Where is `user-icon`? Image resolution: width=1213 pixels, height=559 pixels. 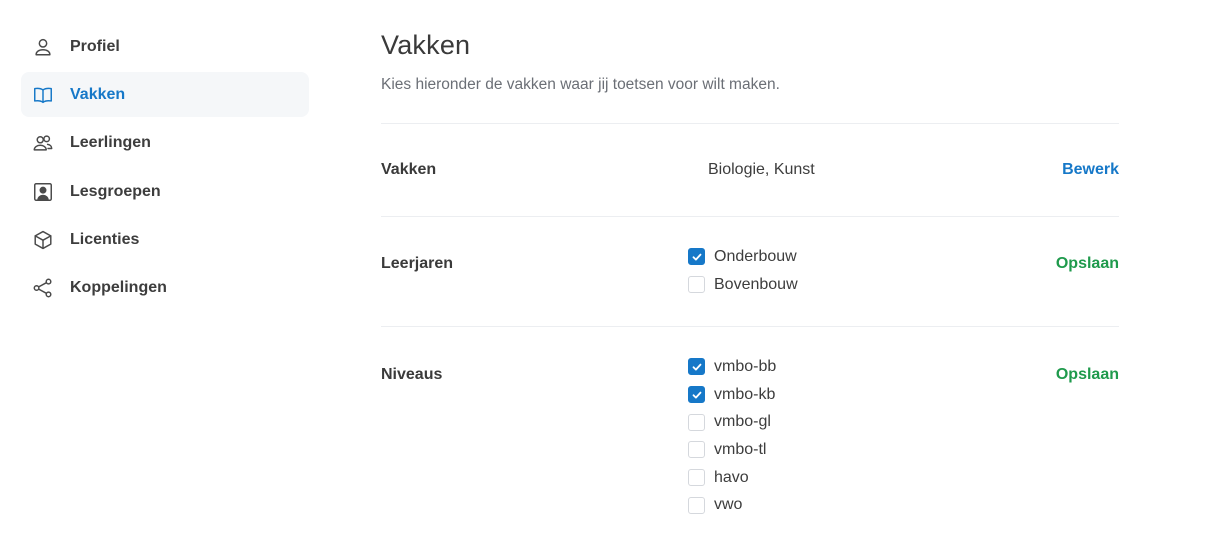
user-icon is located at coordinates (43, 47).